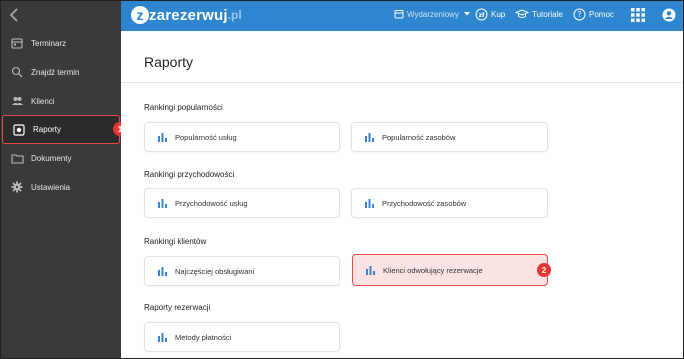 The width and height of the screenshot is (684, 359). What do you see at coordinates (51, 187) in the screenshot?
I see `sidebar-item-label: Ustawienia` at bounding box center [51, 187].